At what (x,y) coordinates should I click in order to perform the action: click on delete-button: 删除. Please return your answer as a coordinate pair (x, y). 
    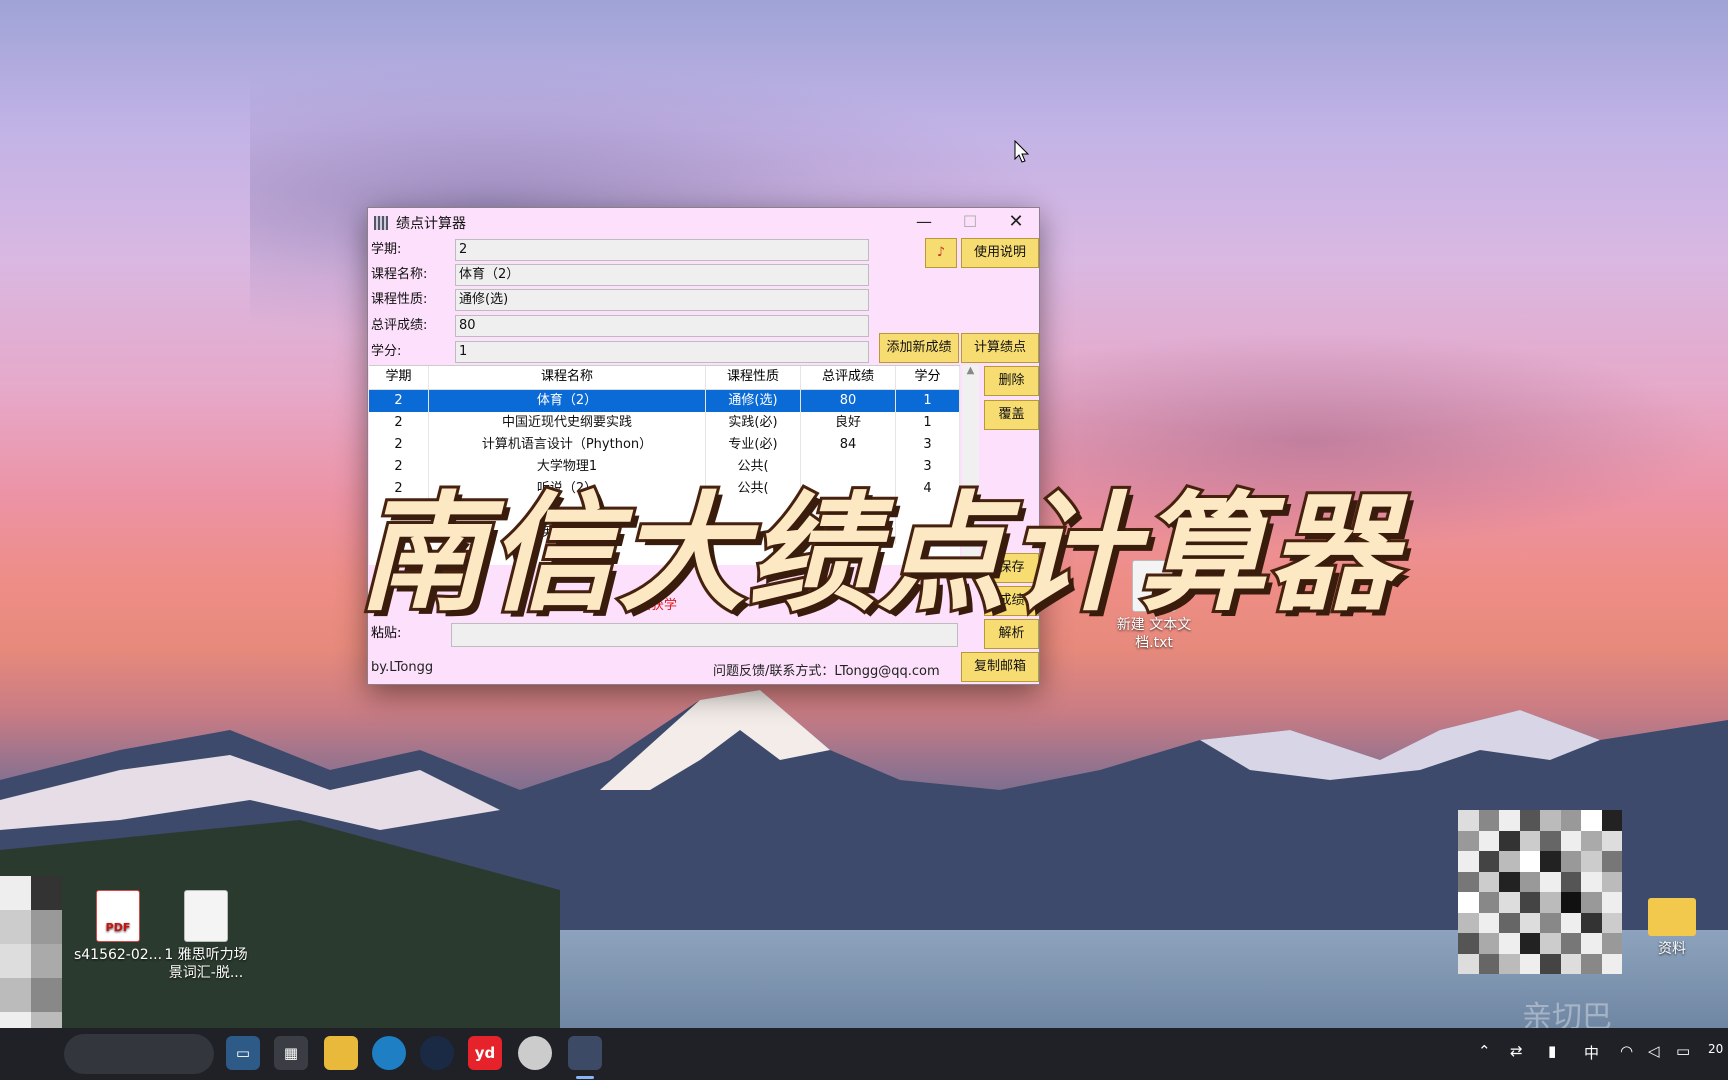
    Looking at the image, I should click on (1011, 381).